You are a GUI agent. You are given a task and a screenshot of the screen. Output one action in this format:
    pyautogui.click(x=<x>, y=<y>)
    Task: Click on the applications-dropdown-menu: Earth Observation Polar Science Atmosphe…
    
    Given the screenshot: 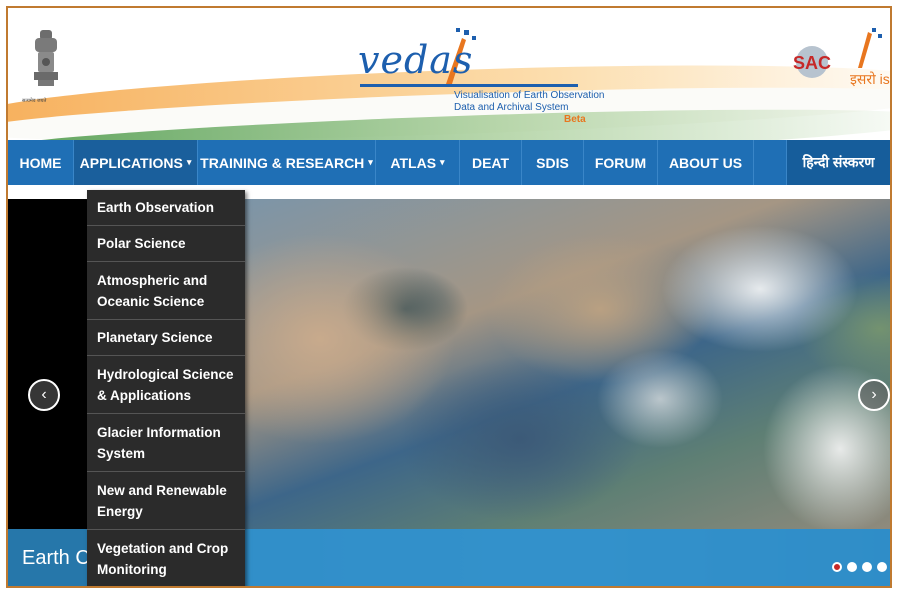 What is the action you would take?
    pyautogui.click(x=166, y=388)
    